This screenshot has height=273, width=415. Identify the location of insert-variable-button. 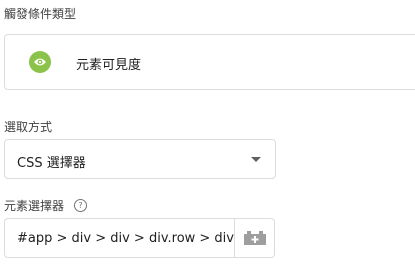
(254, 238).